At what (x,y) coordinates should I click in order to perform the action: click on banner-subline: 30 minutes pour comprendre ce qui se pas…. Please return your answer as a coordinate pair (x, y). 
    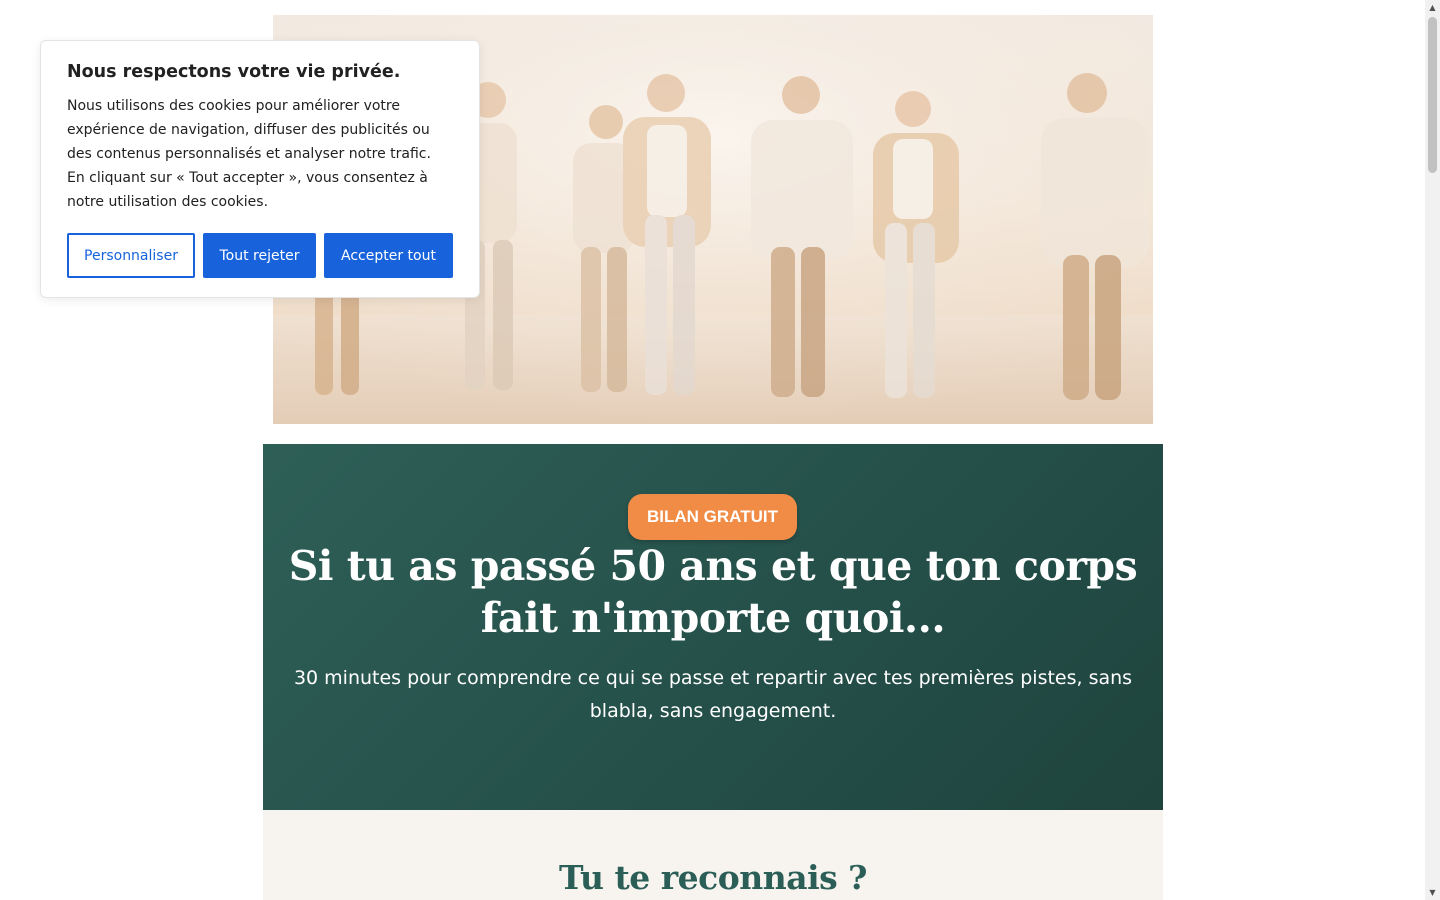
    Looking at the image, I should click on (713, 694).